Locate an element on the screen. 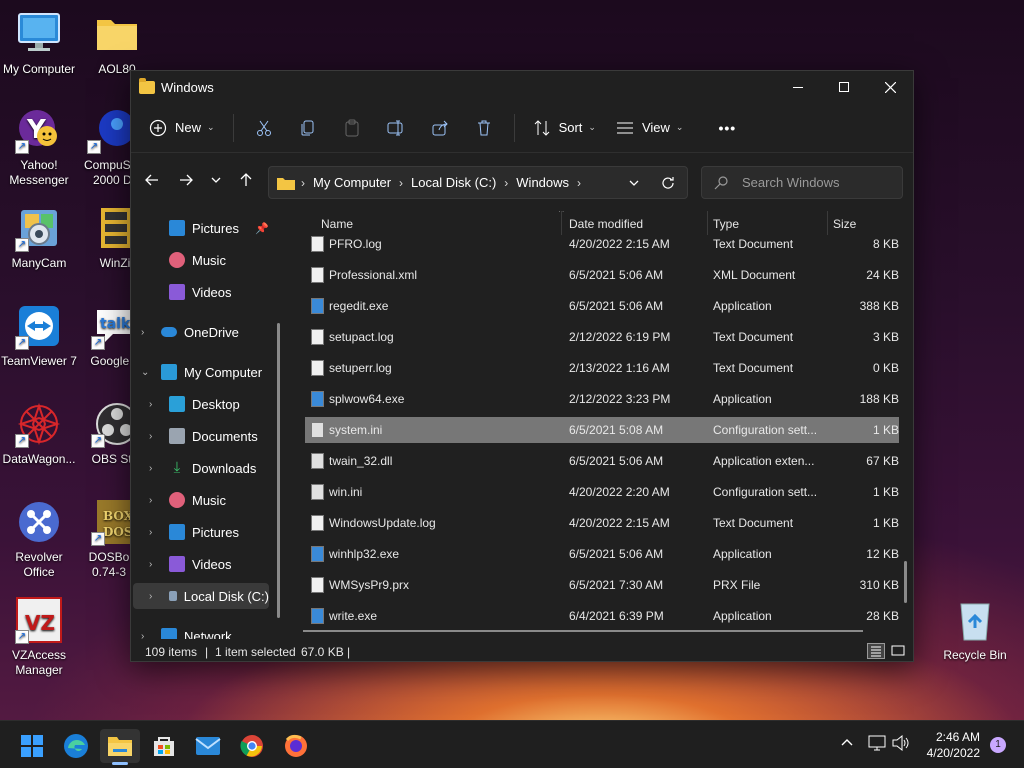  nav-item-pictures: Pictures 📌 is located at coordinates (219, 228).